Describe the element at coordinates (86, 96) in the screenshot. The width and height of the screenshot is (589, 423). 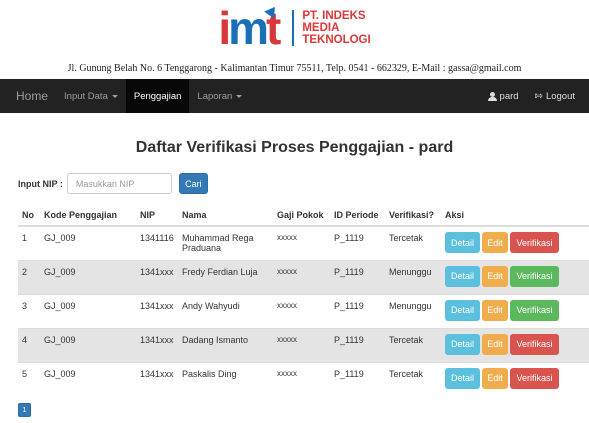
I see `nav-input-data-label: Input Data` at that location.